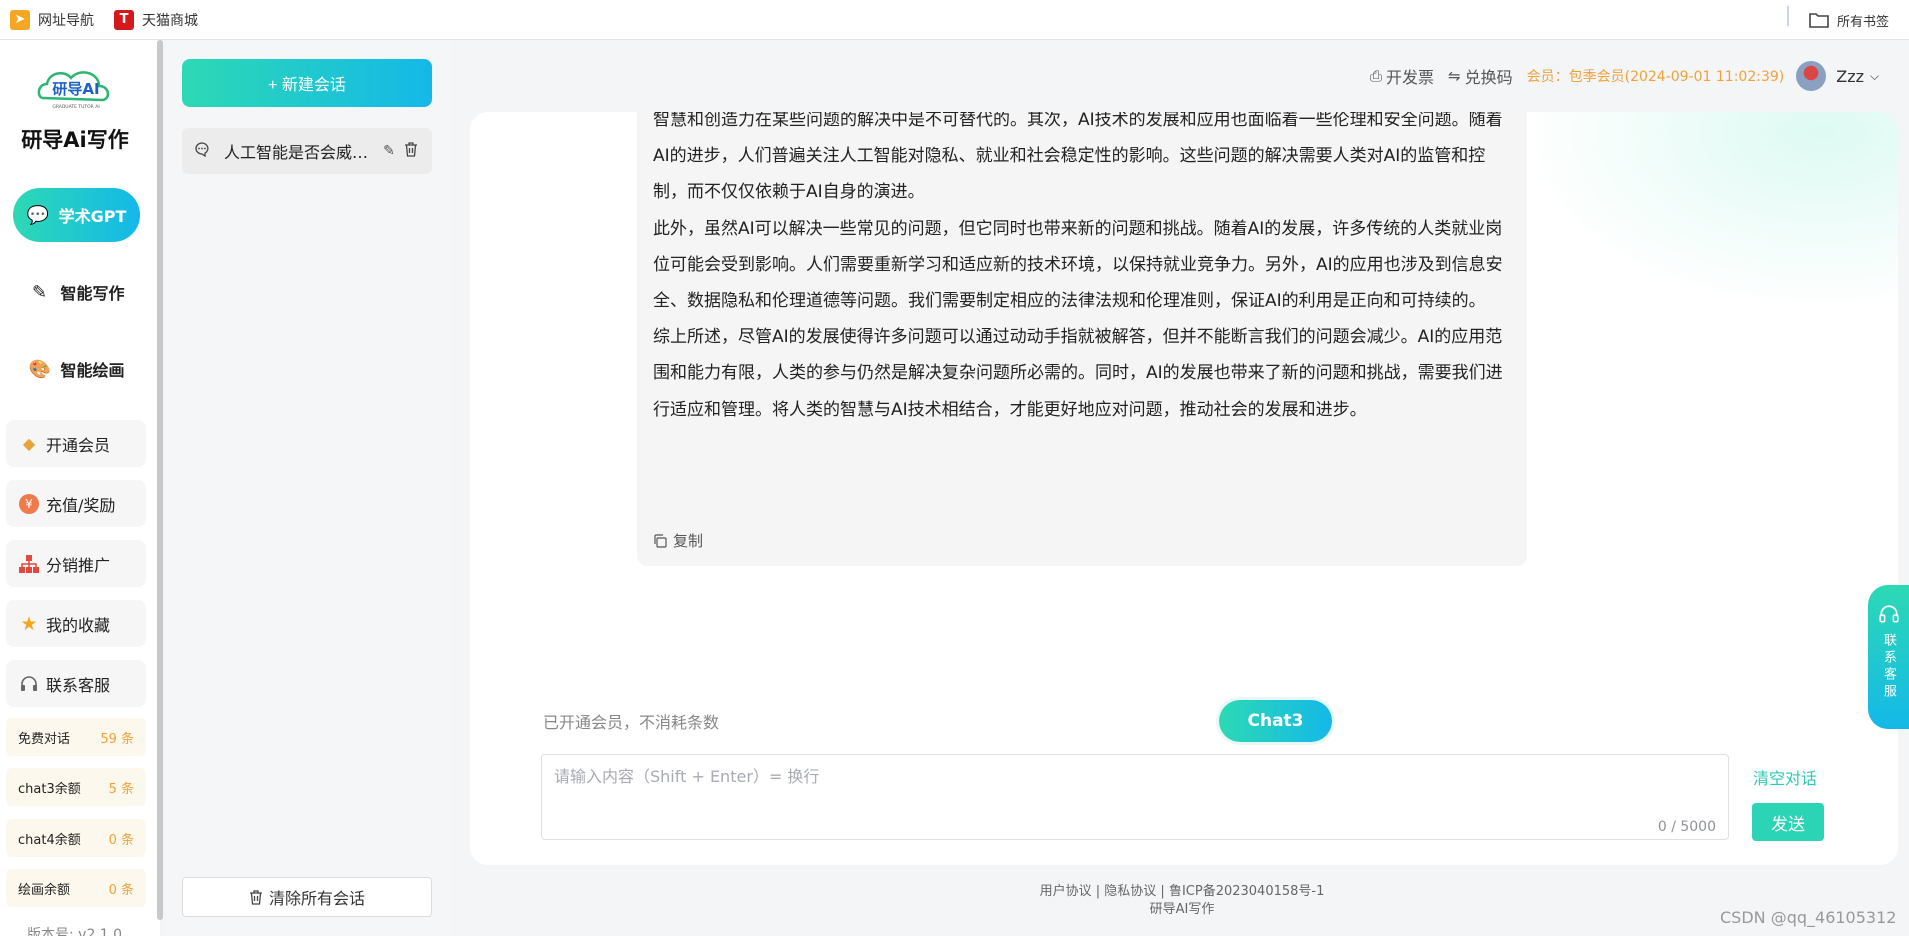  I want to click on nav-label: 我的收藏, so click(78, 625).